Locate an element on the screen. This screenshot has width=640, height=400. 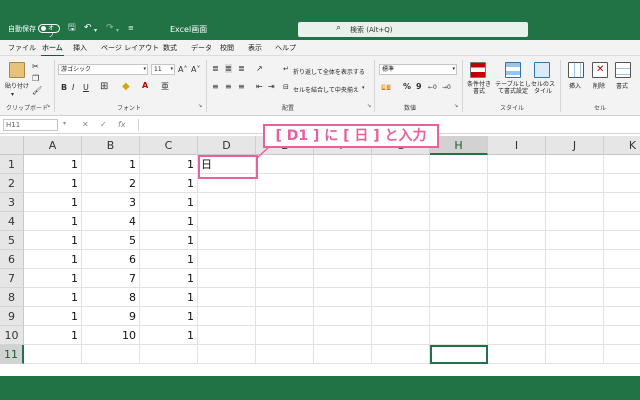
format-as-table-label: テーブルとして書式設定 is located at coordinates (513, 88).